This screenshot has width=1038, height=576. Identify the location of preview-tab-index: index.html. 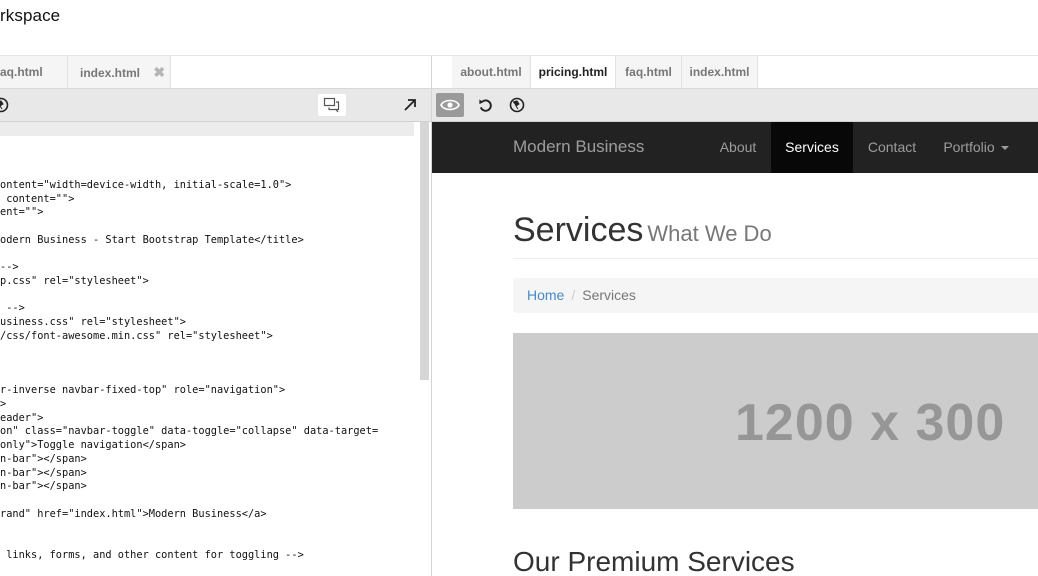
(720, 72).